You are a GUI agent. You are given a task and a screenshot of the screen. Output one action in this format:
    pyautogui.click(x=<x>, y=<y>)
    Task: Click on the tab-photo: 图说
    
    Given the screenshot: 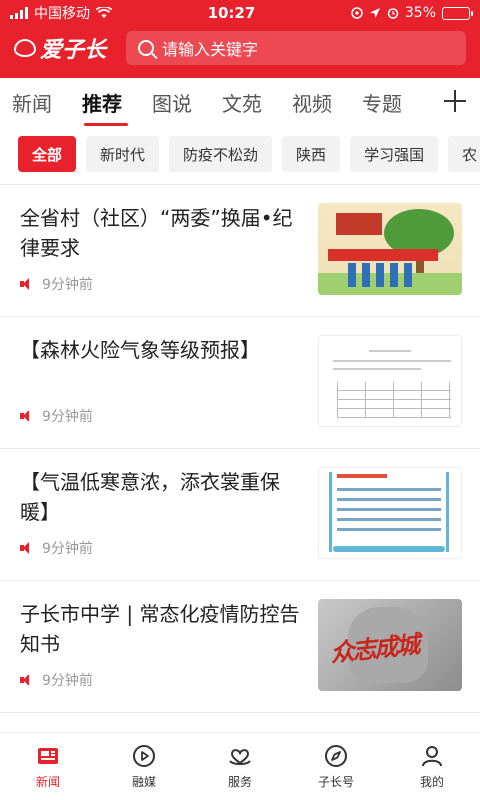 What is the action you would take?
    pyautogui.click(x=187, y=102)
    